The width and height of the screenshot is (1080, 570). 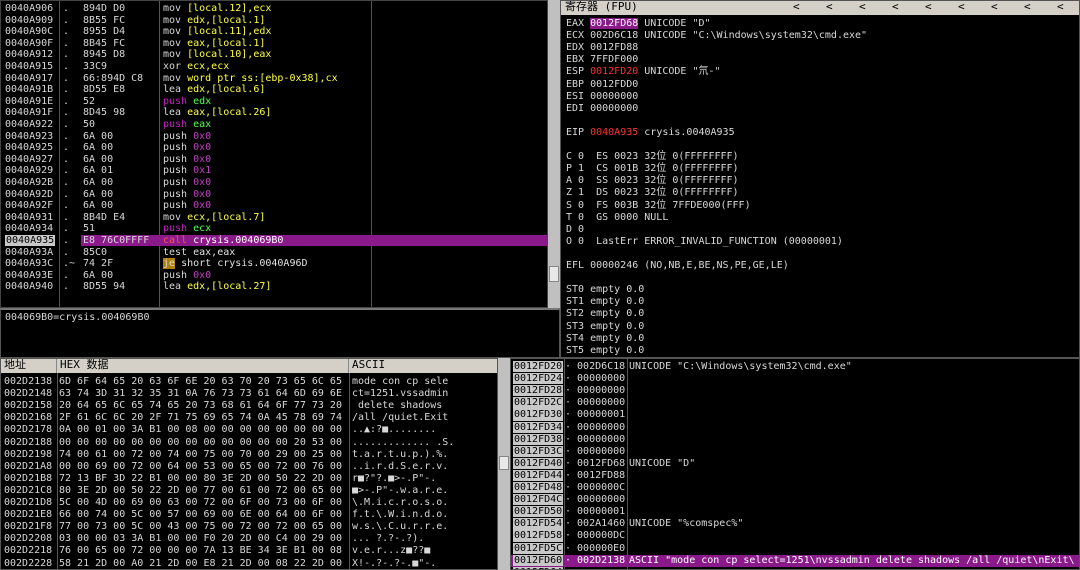 I want to click on disasm-row: 0040A925. 6A 00 push 0x0, so click(x=274, y=147).